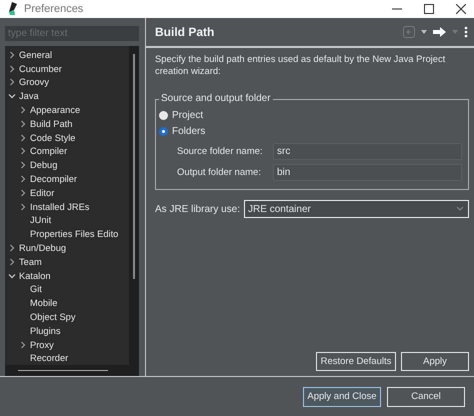 Image resolution: width=474 pixels, height=416 pixels. I want to click on group-title: Source and output folder, so click(216, 99).